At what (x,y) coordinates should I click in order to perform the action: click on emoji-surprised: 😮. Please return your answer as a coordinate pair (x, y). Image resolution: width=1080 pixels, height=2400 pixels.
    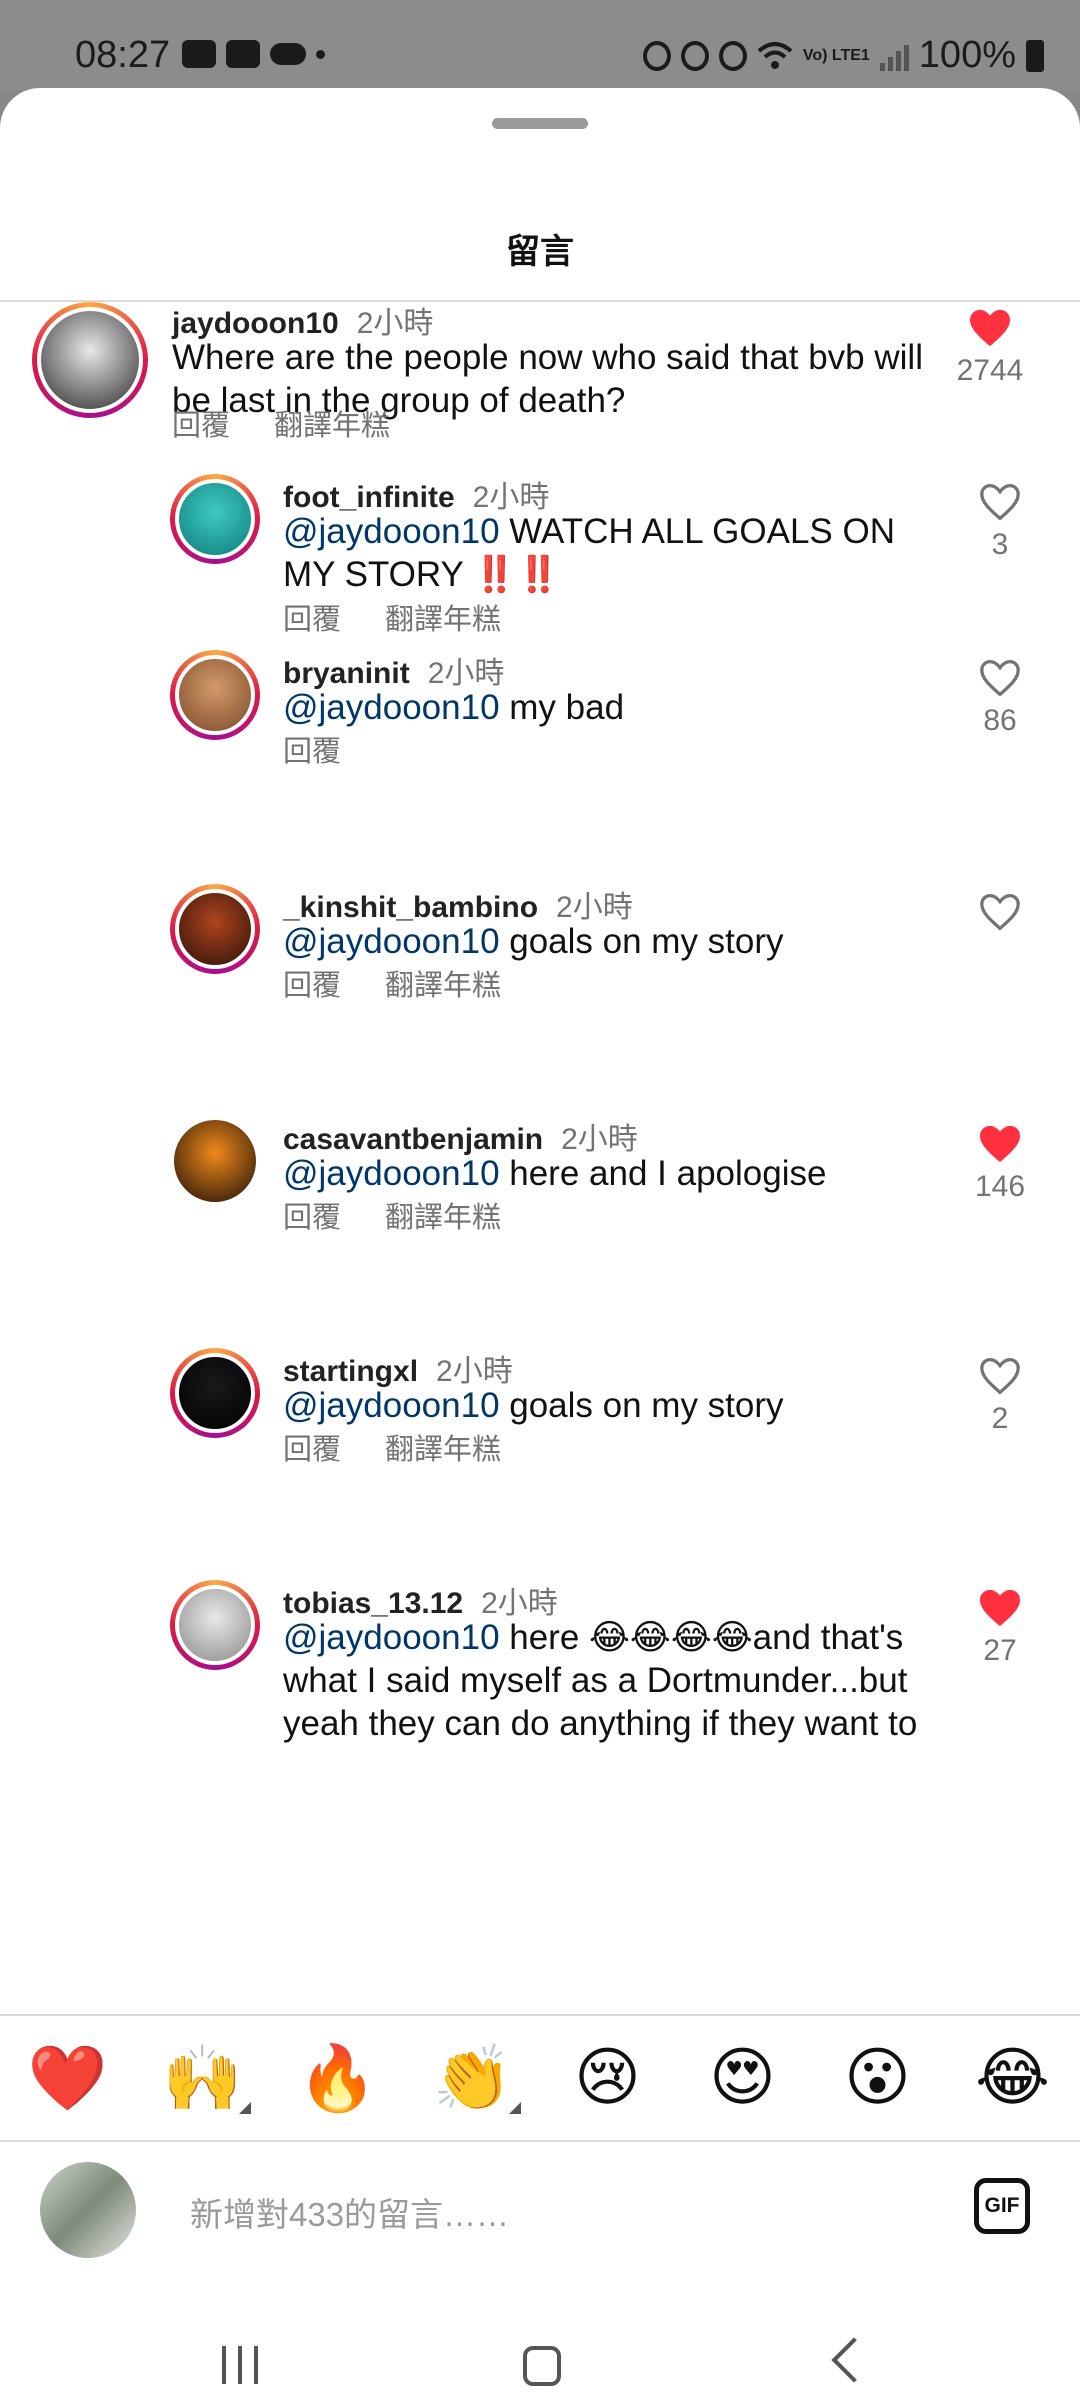
    Looking at the image, I should click on (878, 2078).